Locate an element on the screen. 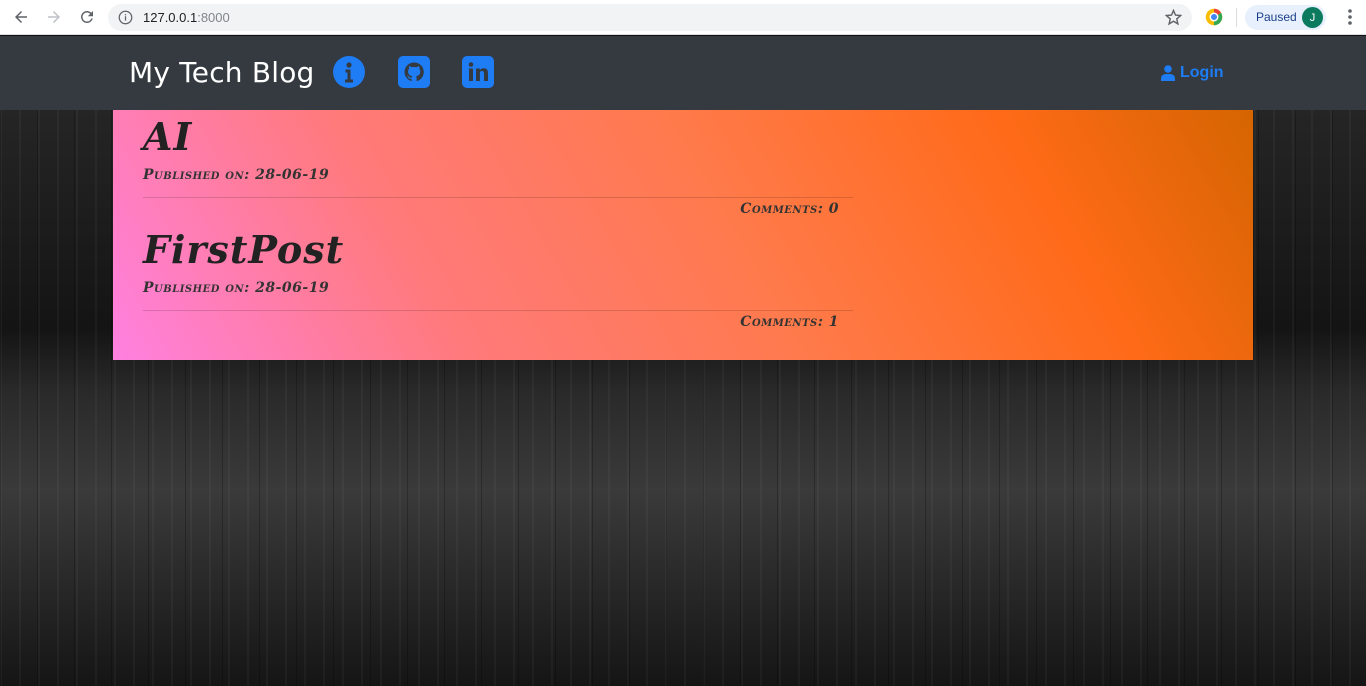 The width and height of the screenshot is (1366, 686). login-link: Login is located at coordinates (1192, 73).